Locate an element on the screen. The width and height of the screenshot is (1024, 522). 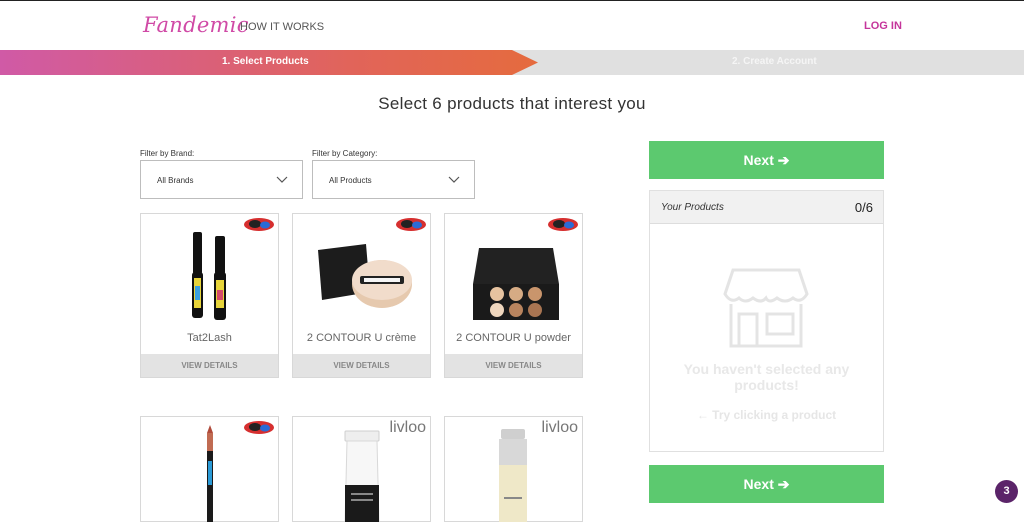
product-card-livloo-tube: livloo is located at coordinates (361, 469).